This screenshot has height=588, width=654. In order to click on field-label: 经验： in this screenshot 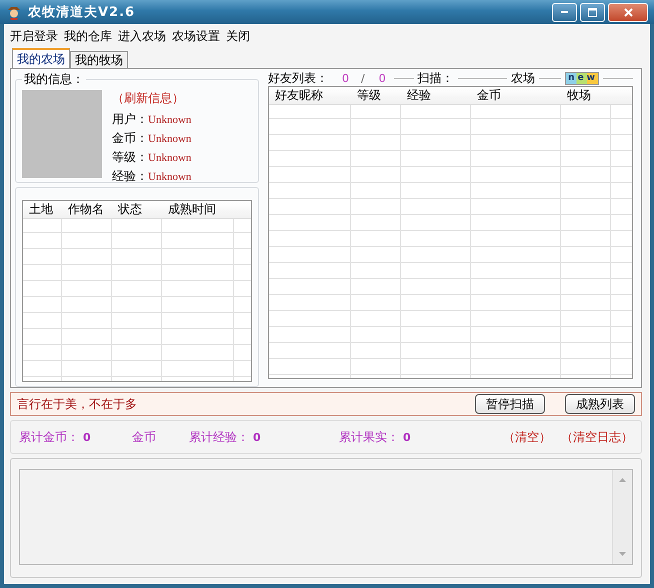, I will do `click(130, 176)`.